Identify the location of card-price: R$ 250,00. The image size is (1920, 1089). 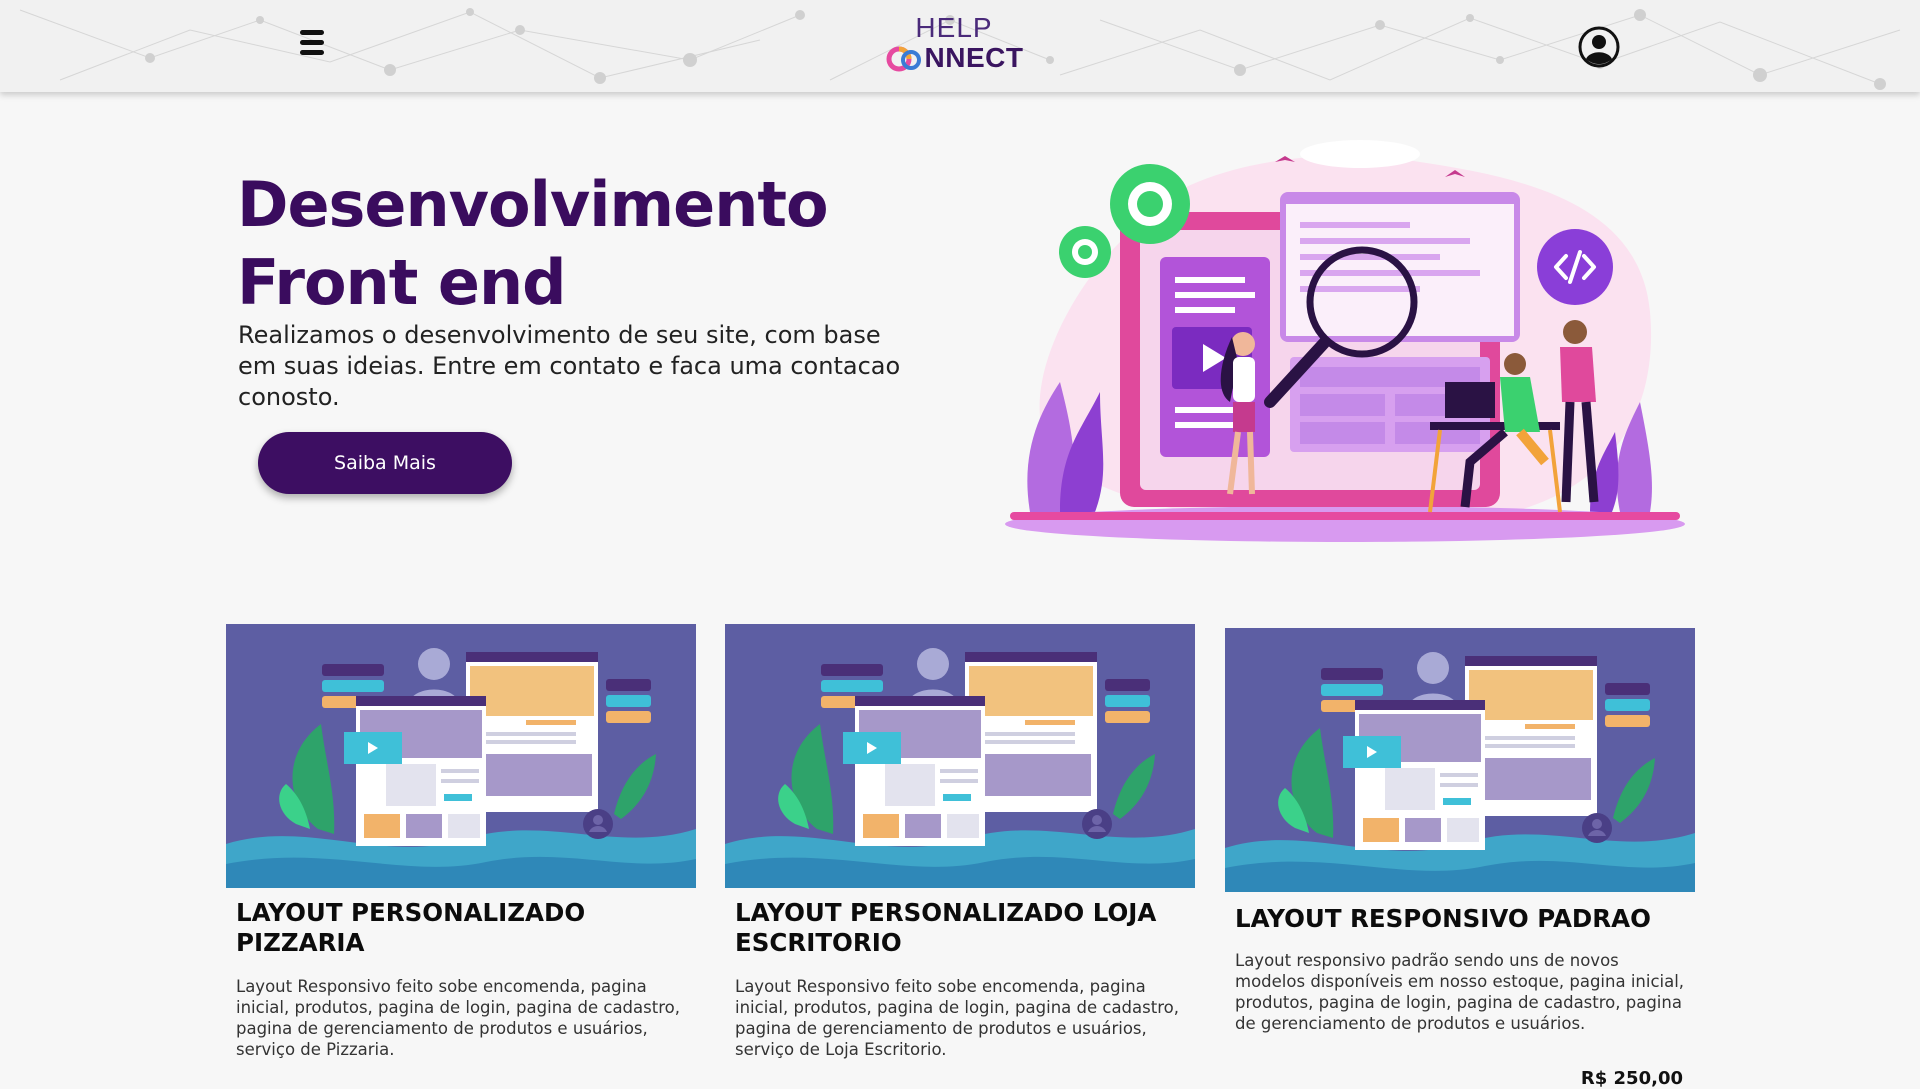
(1631, 1078).